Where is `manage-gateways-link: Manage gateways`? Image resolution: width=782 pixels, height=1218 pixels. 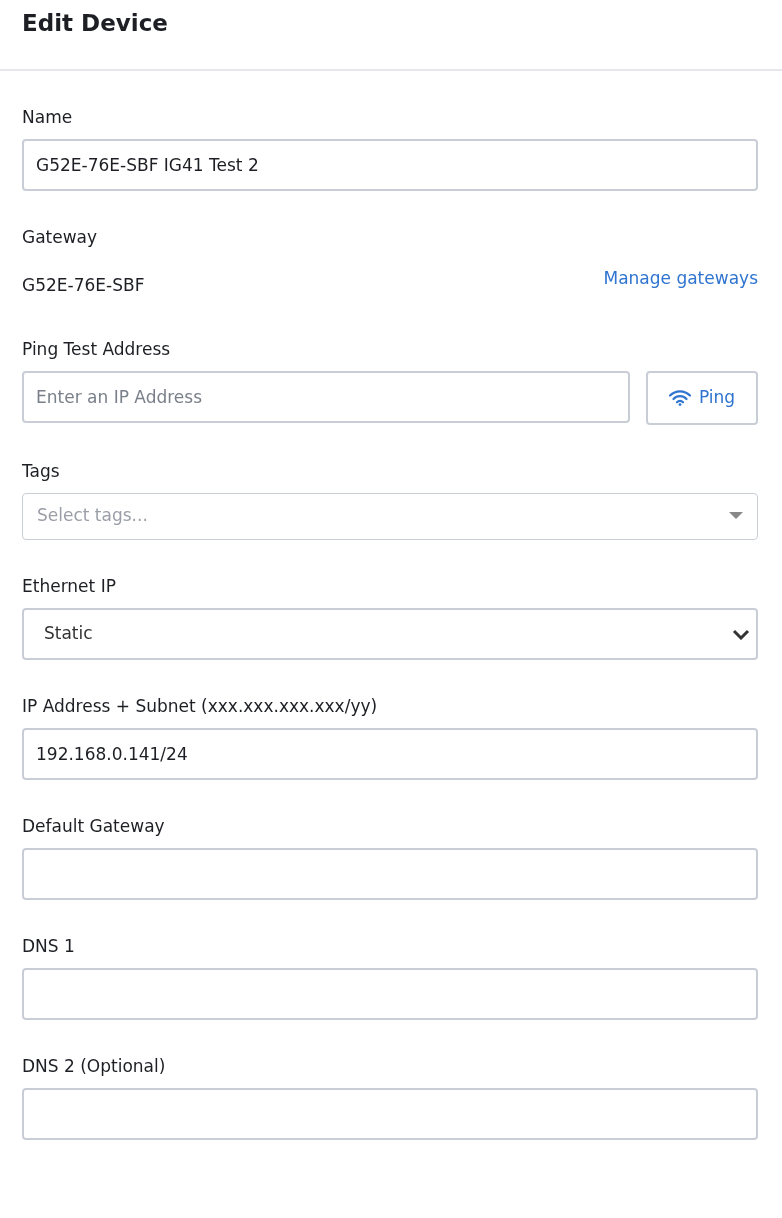 manage-gateways-link: Manage gateways is located at coordinates (680, 279).